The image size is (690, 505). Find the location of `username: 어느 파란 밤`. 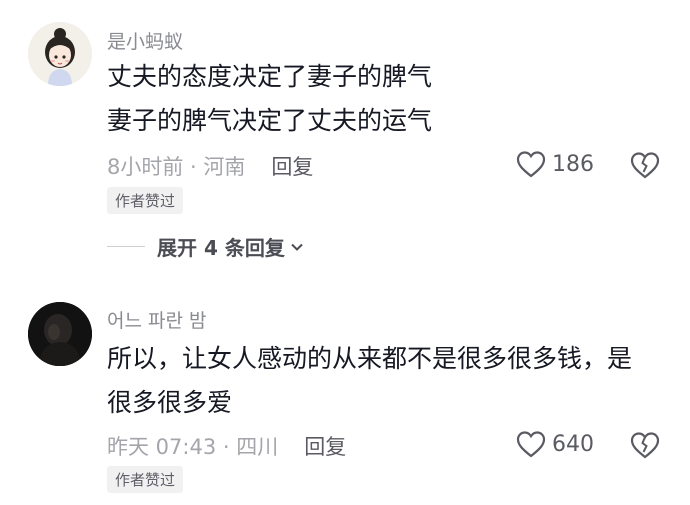

username: 어느 파란 밤 is located at coordinates (156, 319).